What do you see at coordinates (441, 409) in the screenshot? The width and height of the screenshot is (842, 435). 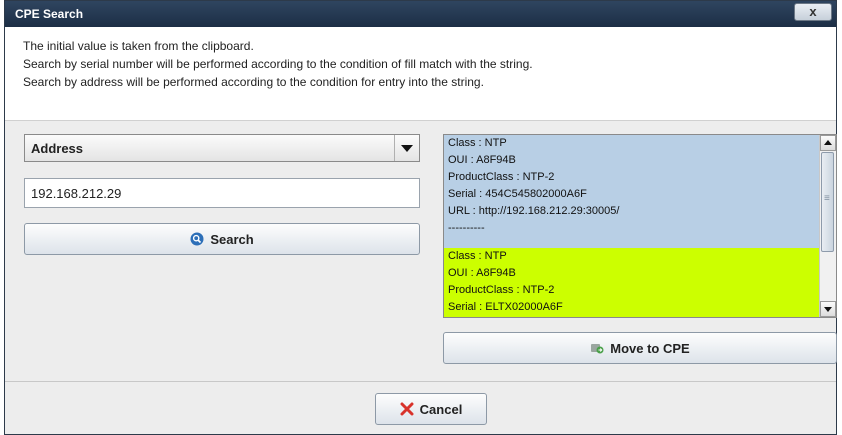 I see `cancel-label: Cancel` at bounding box center [441, 409].